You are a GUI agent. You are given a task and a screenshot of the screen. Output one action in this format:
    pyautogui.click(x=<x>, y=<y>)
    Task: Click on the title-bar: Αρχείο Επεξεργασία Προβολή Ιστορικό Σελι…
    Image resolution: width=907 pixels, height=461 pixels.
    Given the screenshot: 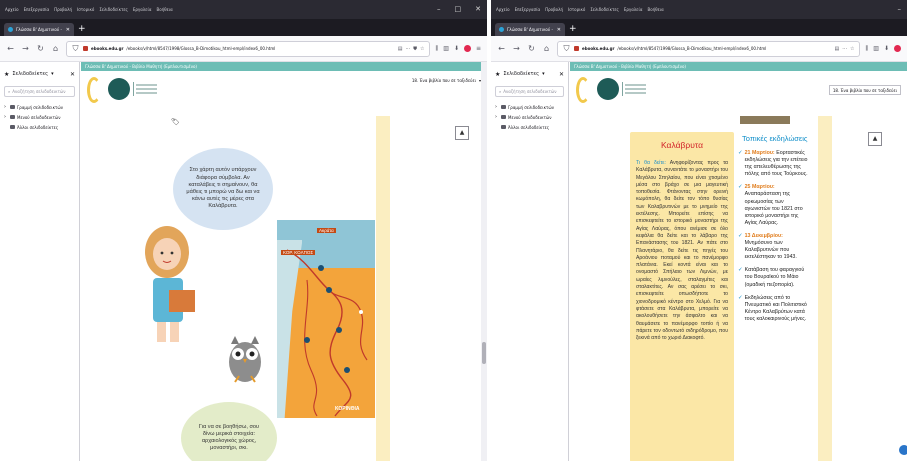 What is the action you would take?
    pyautogui.click(x=699, y=9)
    